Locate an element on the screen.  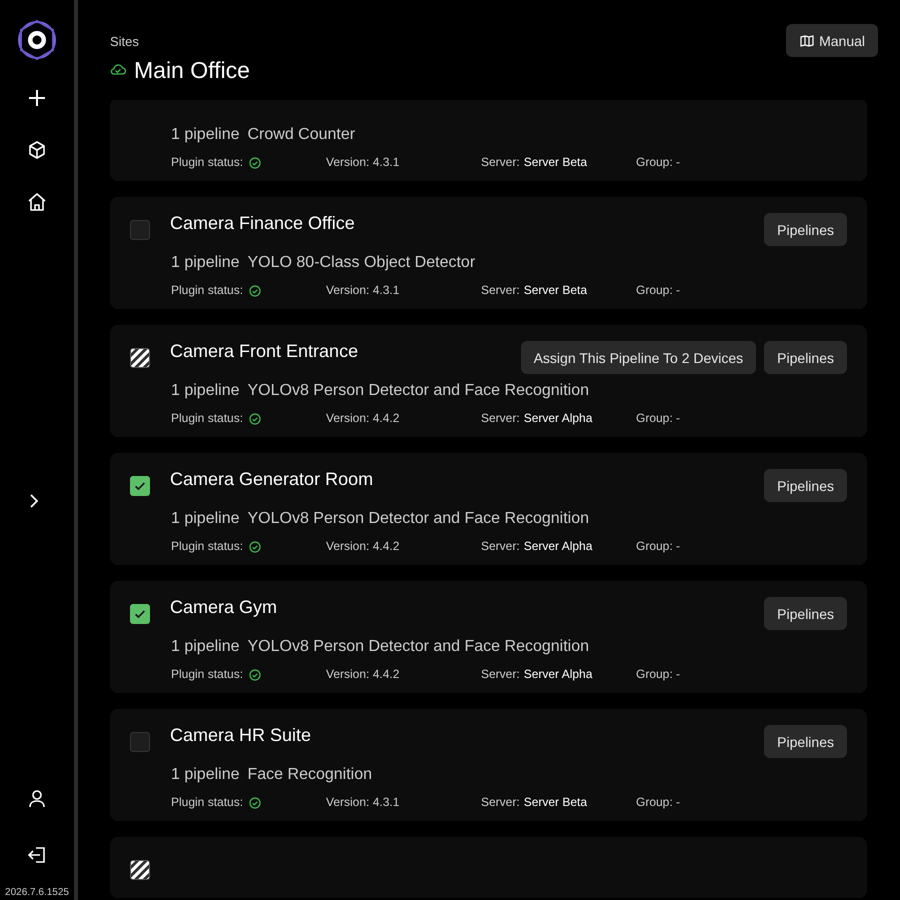
cube-icon is located at coordinates (37, 150).